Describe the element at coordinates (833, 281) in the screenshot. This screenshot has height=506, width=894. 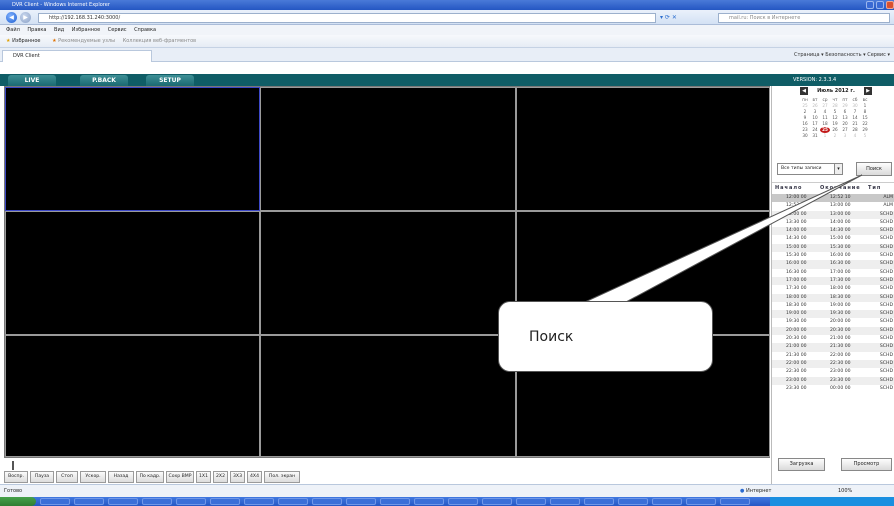
I see `table-row: 17:00 00 17:30 00 SCHD` at that location.